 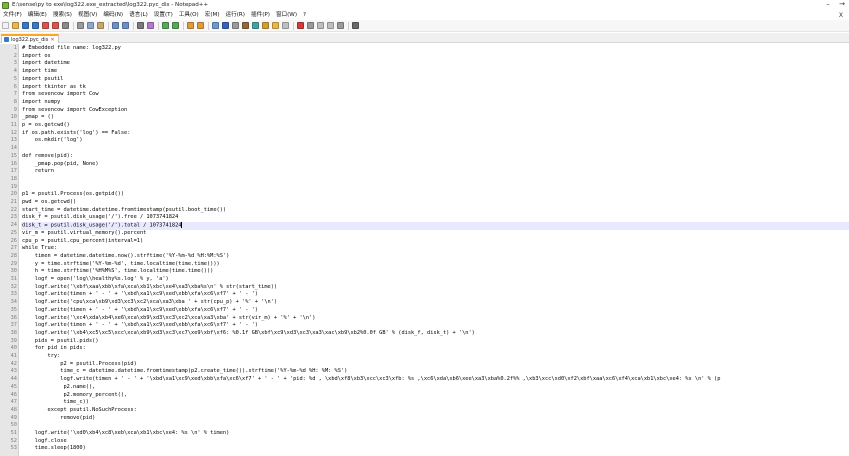 What do you see at coordinates (435, 95) in the screenshot?
I see `code-line: from sevencow import Cow` at bounding box center [435, 95].